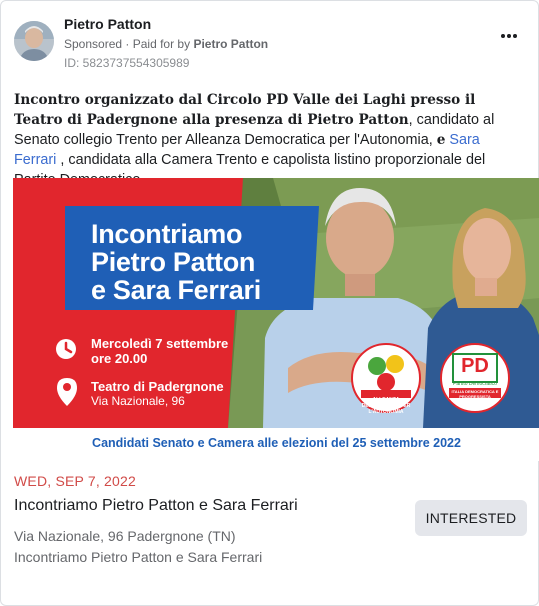 The width and height of the screenshot is (539, 606). What do you see at coordinates (173, 262) in the screenshot?
I see `banner-headline-2: Pietro Patton` at bounding box center [173, 262].